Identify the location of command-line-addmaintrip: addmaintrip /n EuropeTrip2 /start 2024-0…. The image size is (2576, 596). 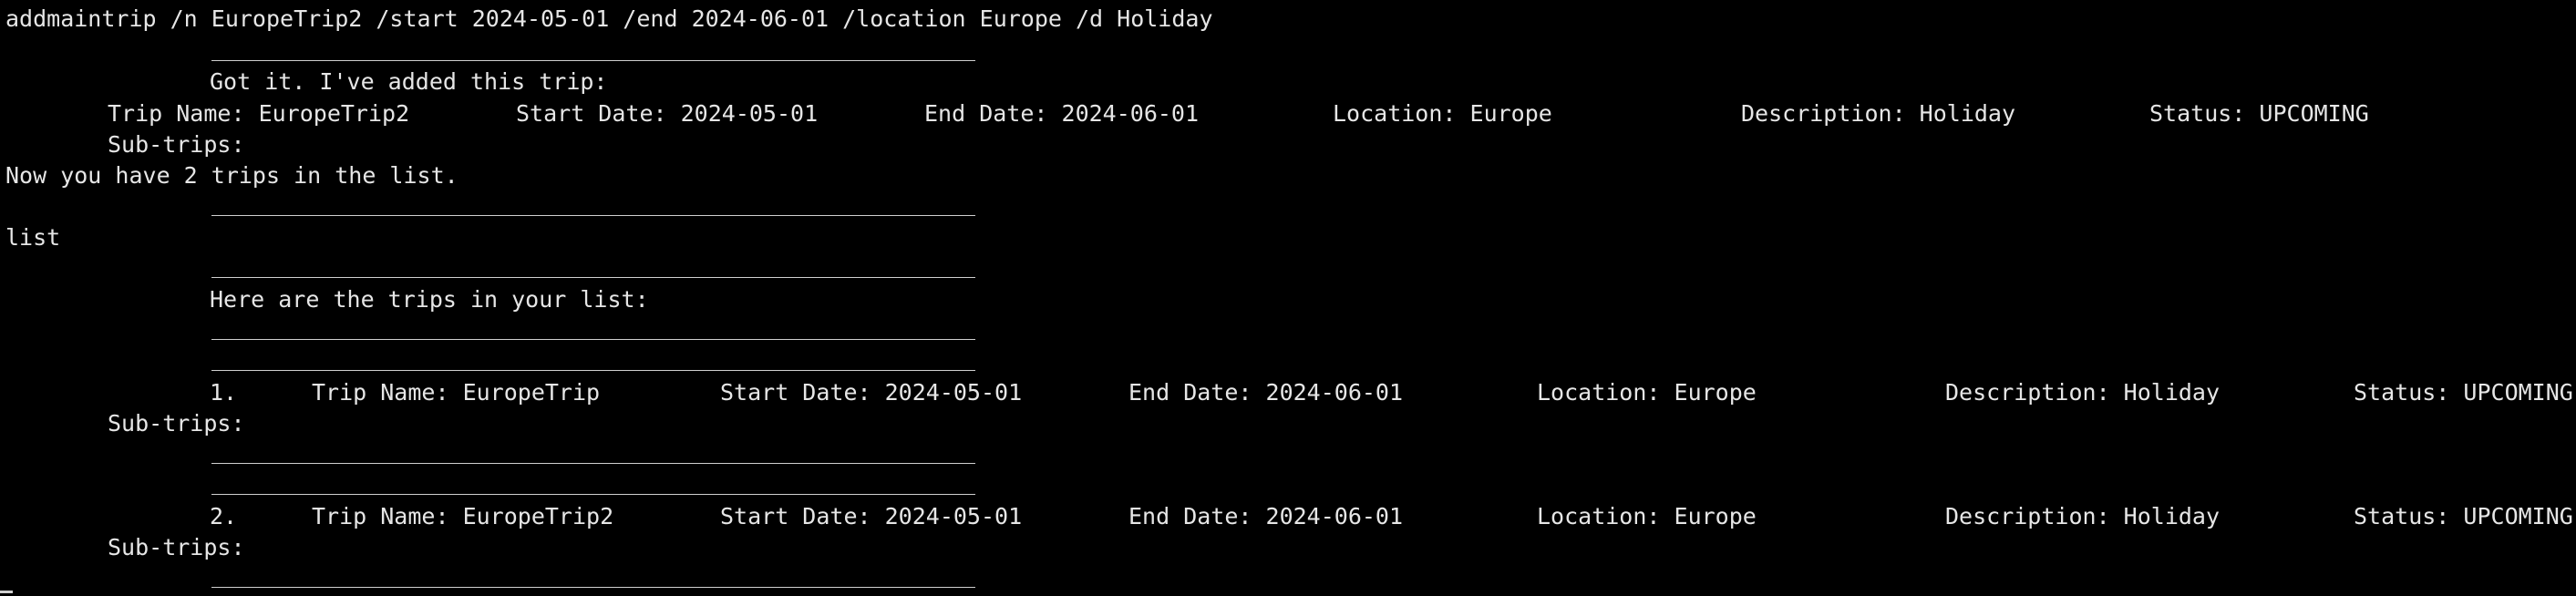
(609, 18).